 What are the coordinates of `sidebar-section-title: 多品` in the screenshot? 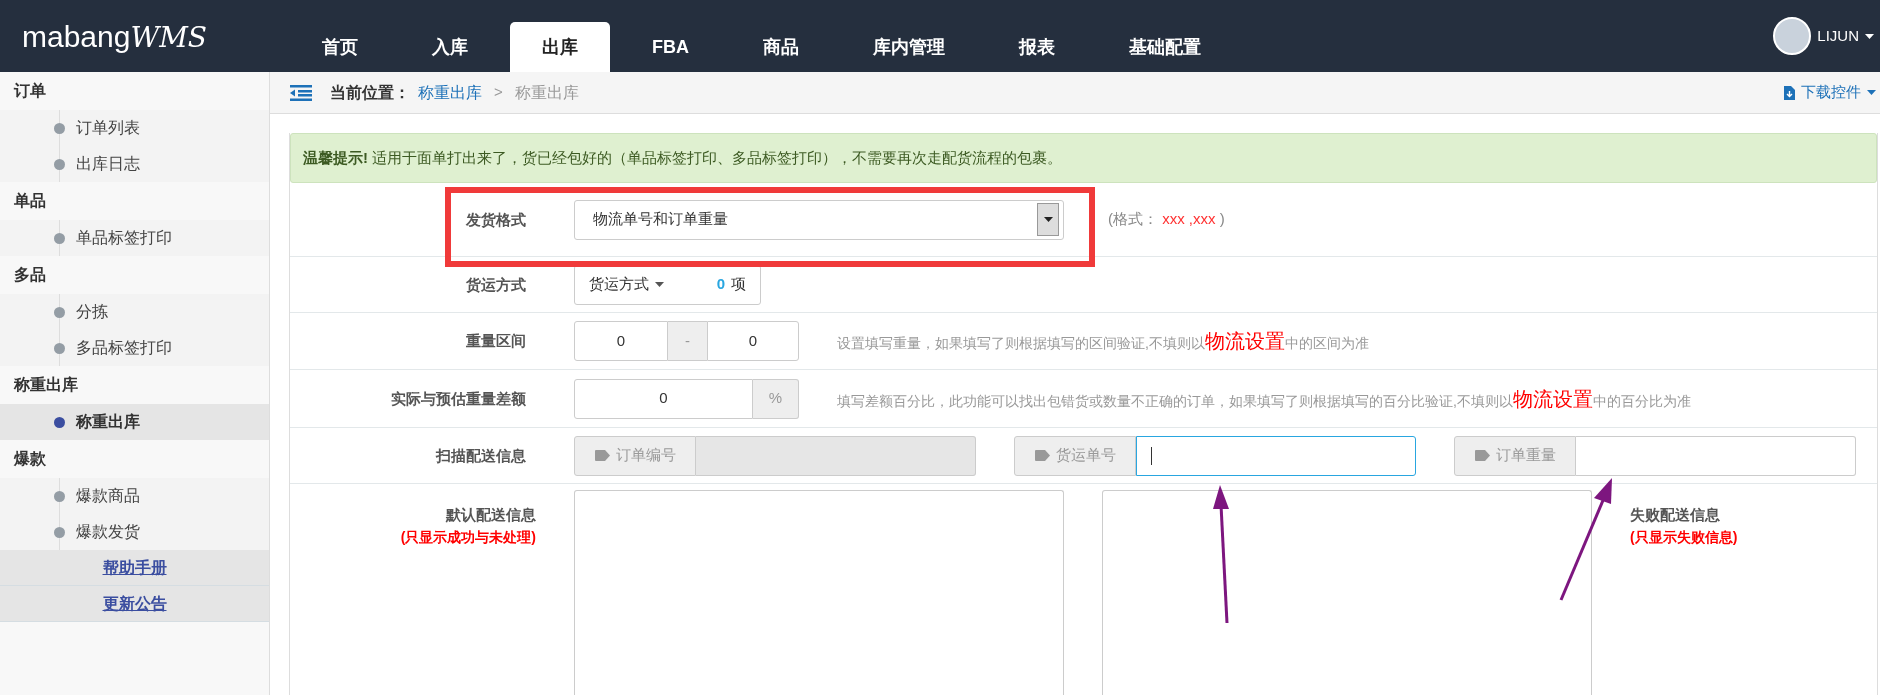 It's located at (30, 275).